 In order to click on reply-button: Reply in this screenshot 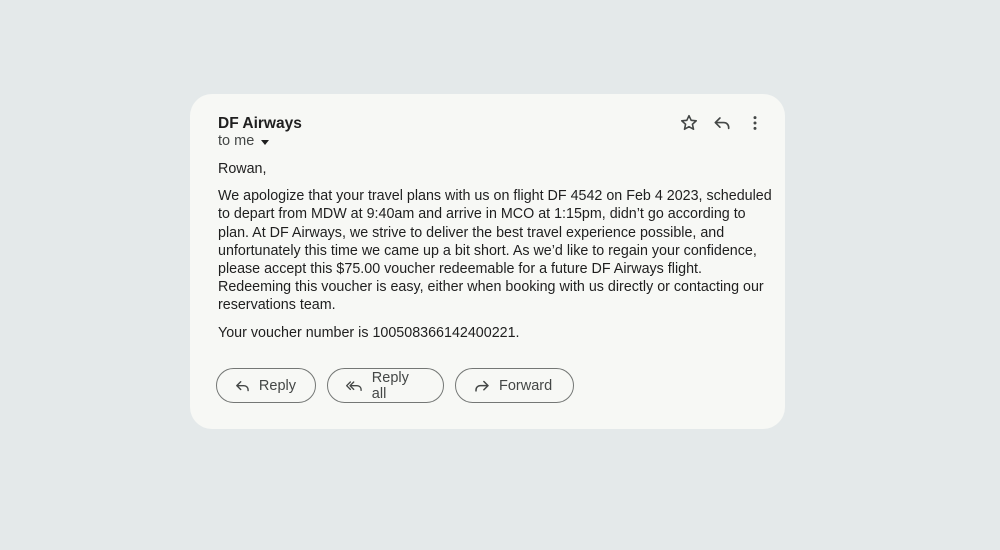, I will do `click(266, 385)`.